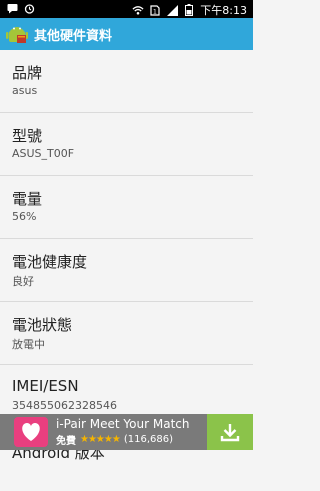 The height and width of the screenshot is (491, 320). What do you see at coordinates (126, 34) in the screenshot?
I see `app-bar: 其他硬件資料` at bounding box center [126, 34].